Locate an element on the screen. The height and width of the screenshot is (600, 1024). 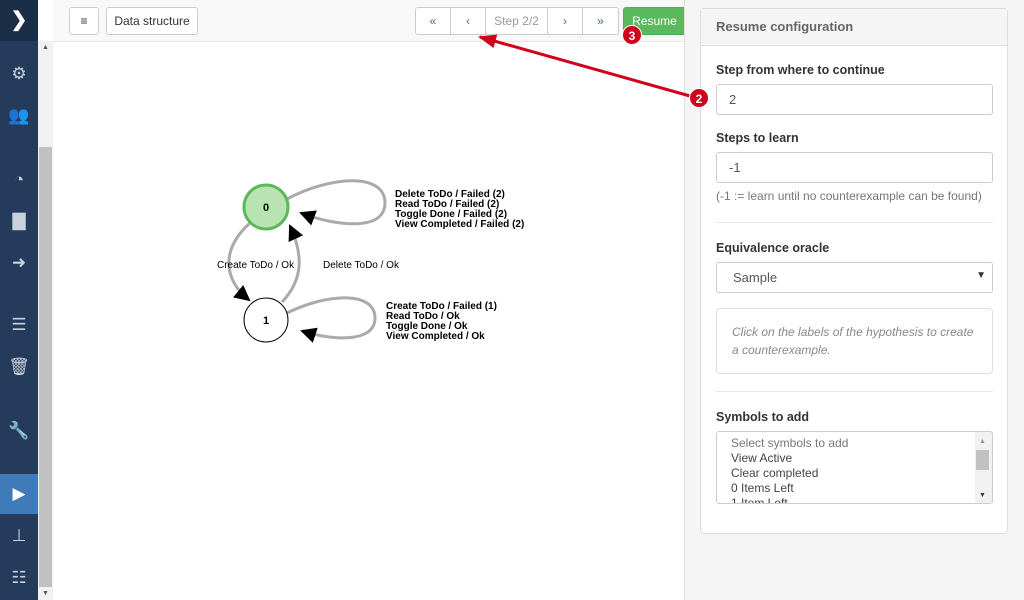
file-icon: ▇ is located at coordinates (19, 220).